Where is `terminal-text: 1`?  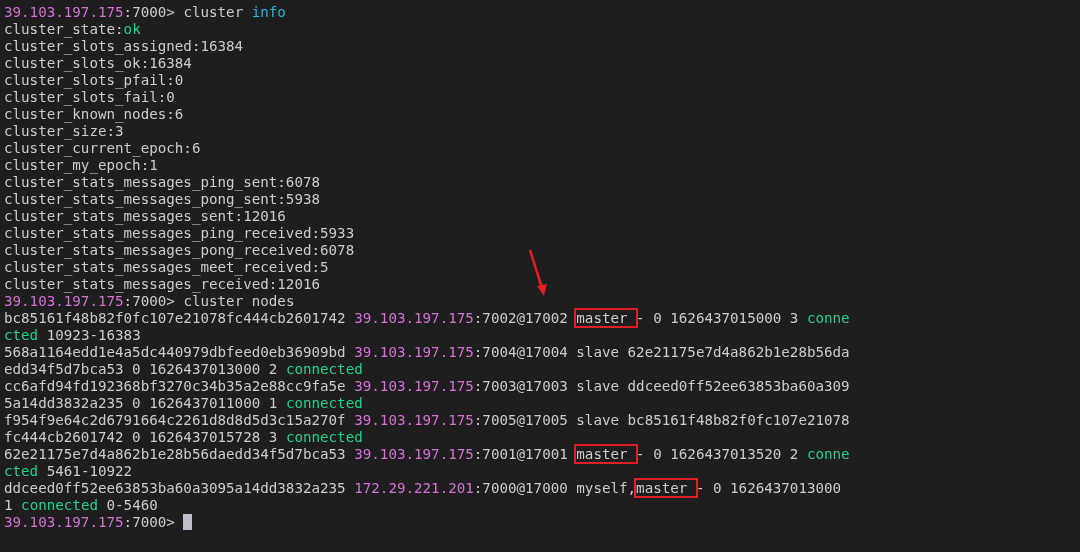 terminal-text: 1 is located at coordinates (9, 505).